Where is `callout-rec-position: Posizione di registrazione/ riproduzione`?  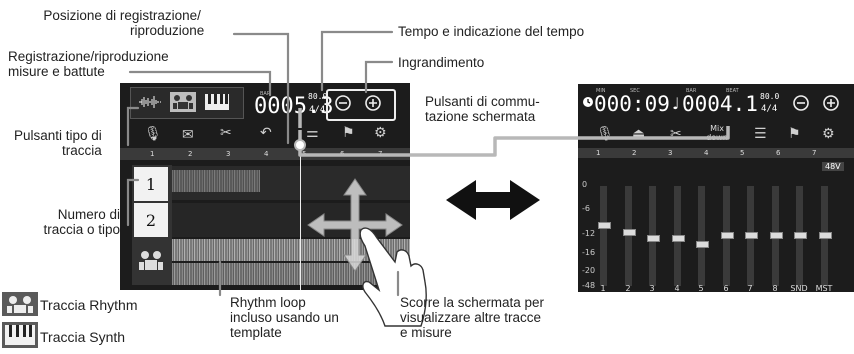
callout-rec-position: Posizione di registrazione/ riproduzione is located at coordinates (122, 23).